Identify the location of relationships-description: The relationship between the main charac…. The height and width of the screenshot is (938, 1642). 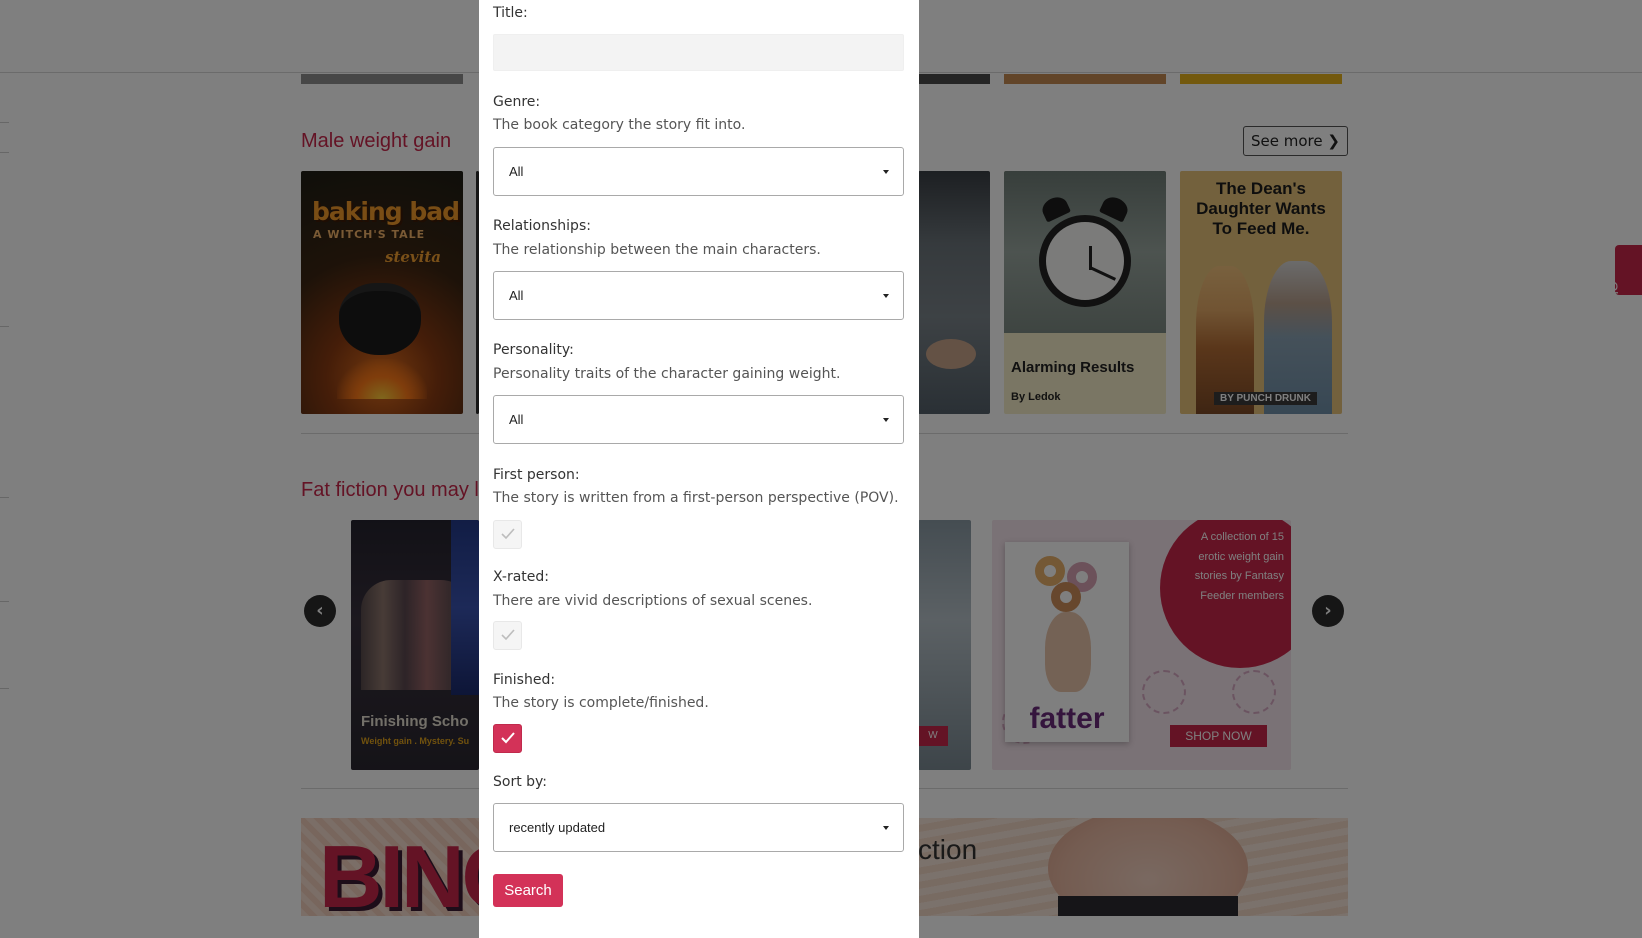
(657, 250).